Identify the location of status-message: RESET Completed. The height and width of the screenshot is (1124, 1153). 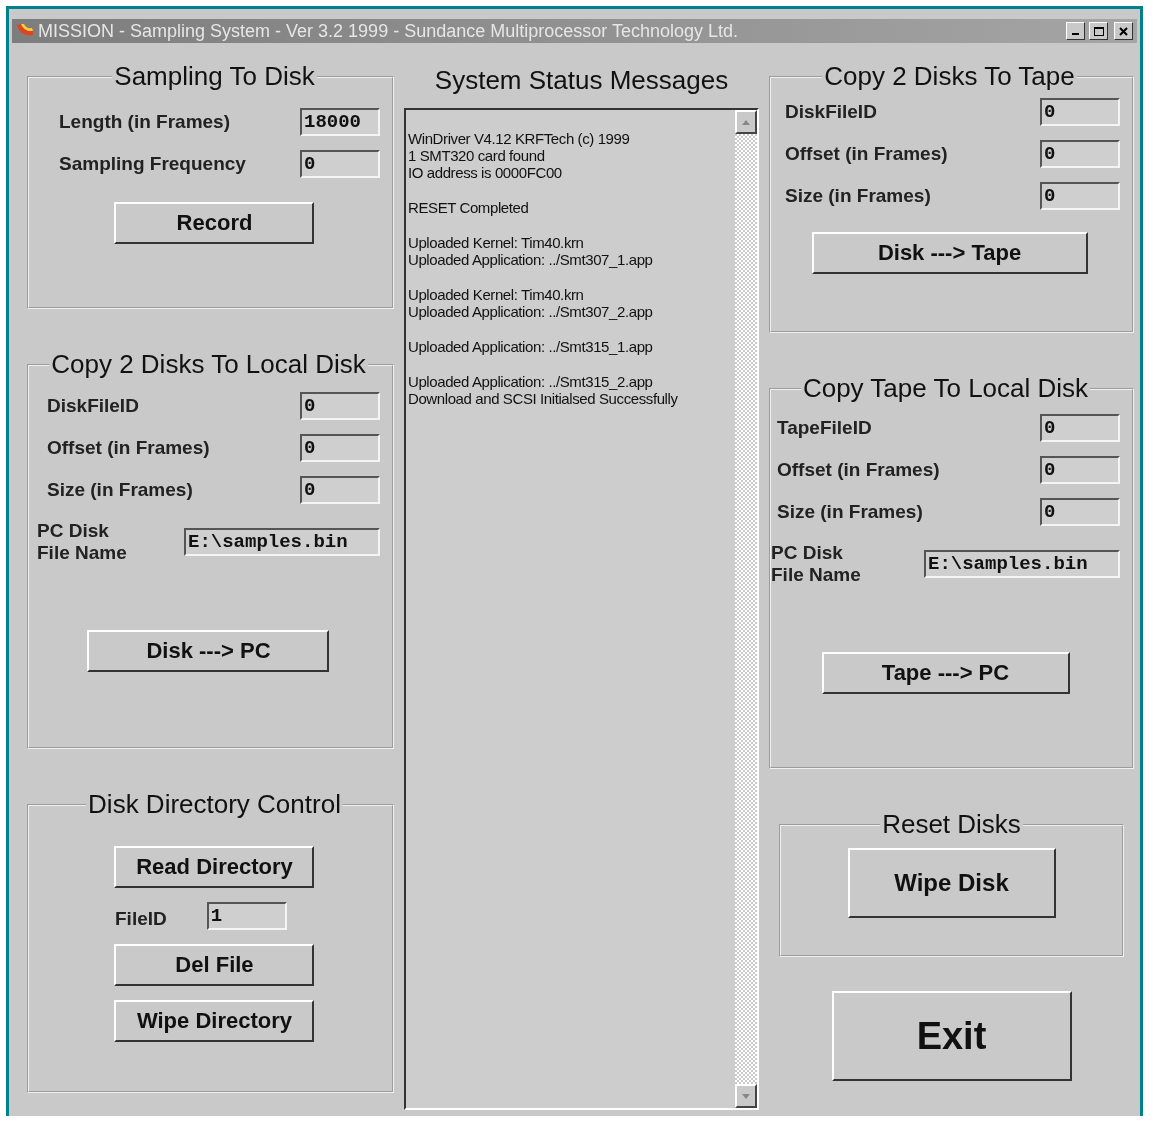
(469, 207).